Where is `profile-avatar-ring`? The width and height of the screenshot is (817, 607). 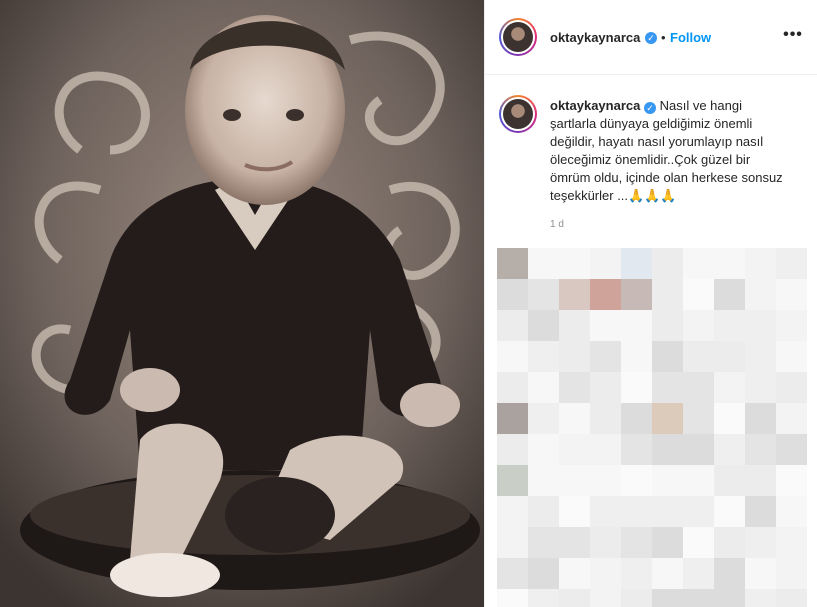 profile-avatar-ring is located at coordinates (518, 37).